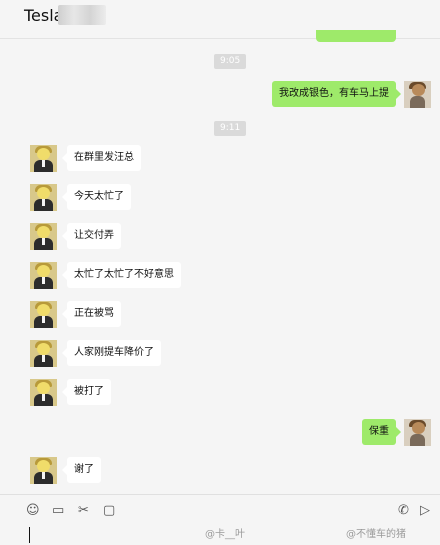  What do you see at coordinates (121, 275) in the screenshot?
I see `message-bubble-incoming: 太忙了太忙了不好意思` at bounding box center [121, 275].